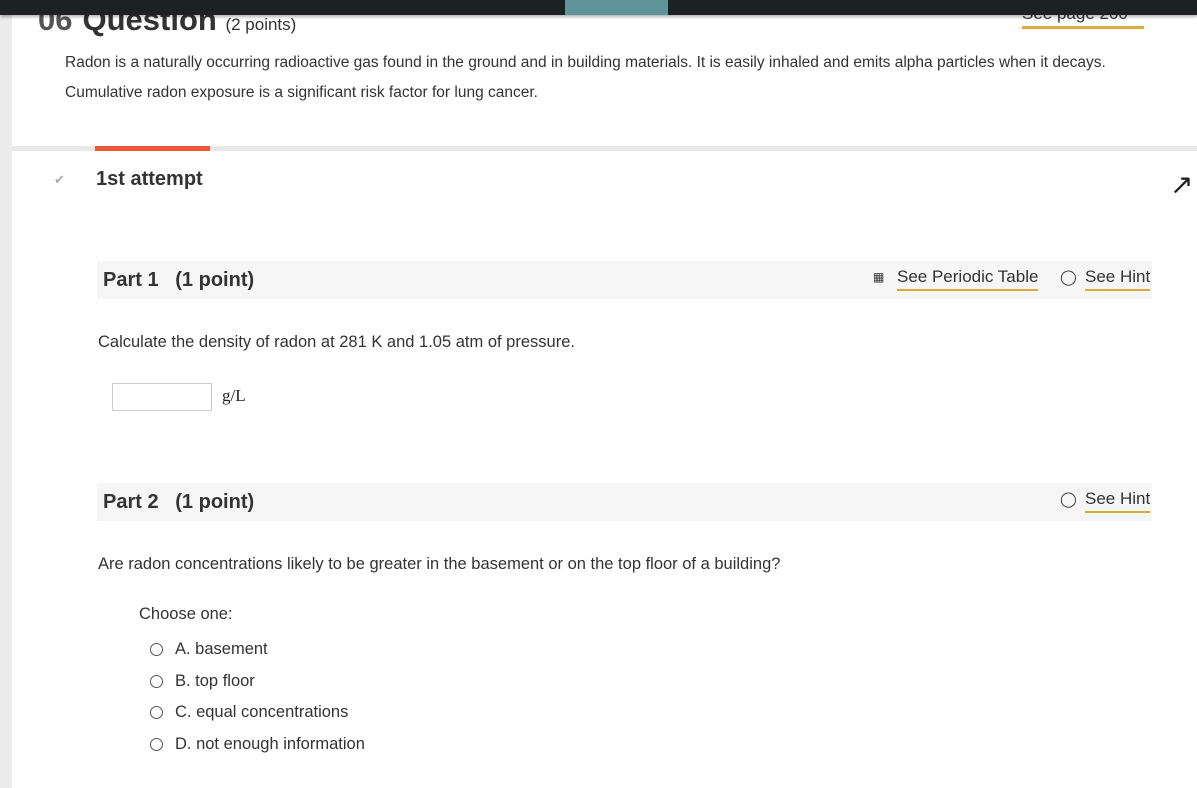  Describe the element at coordinates (59, 180) in the screenshot. I see `chevron-down-icon: ✔` at that location.